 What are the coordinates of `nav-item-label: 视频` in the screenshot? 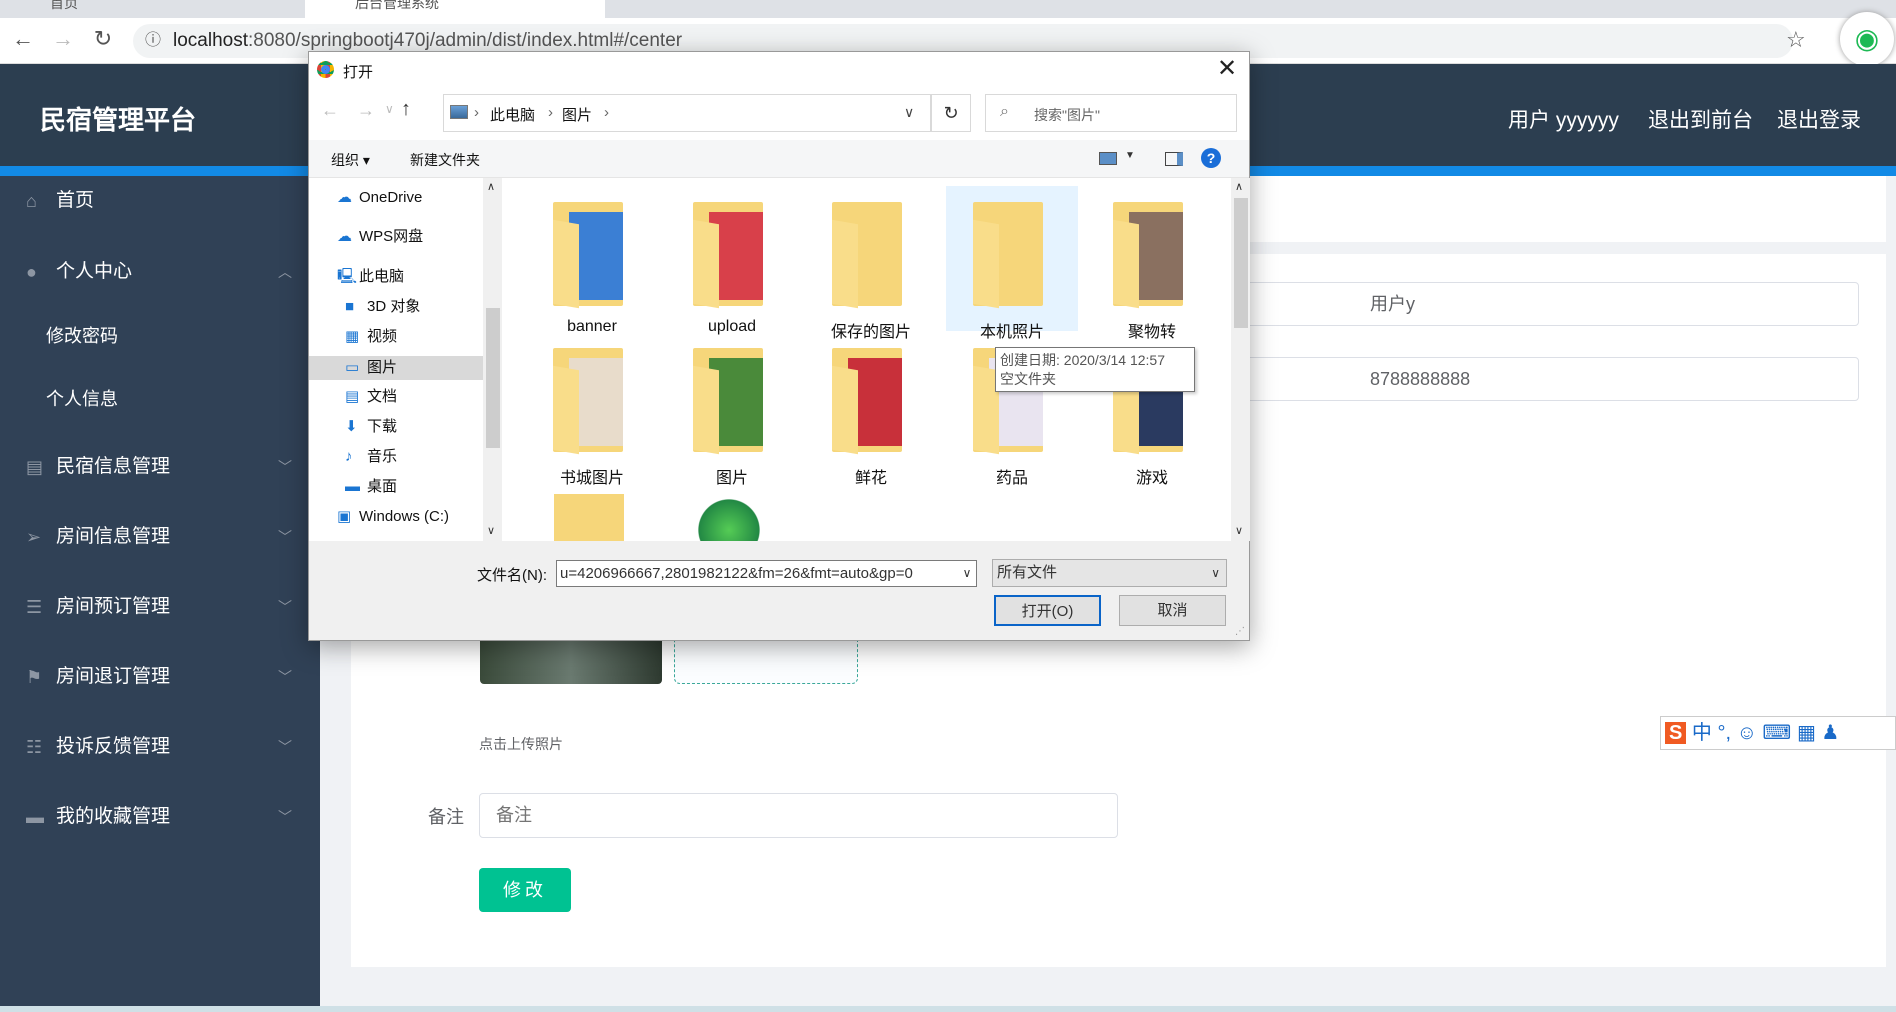 It's located at (382, 336).